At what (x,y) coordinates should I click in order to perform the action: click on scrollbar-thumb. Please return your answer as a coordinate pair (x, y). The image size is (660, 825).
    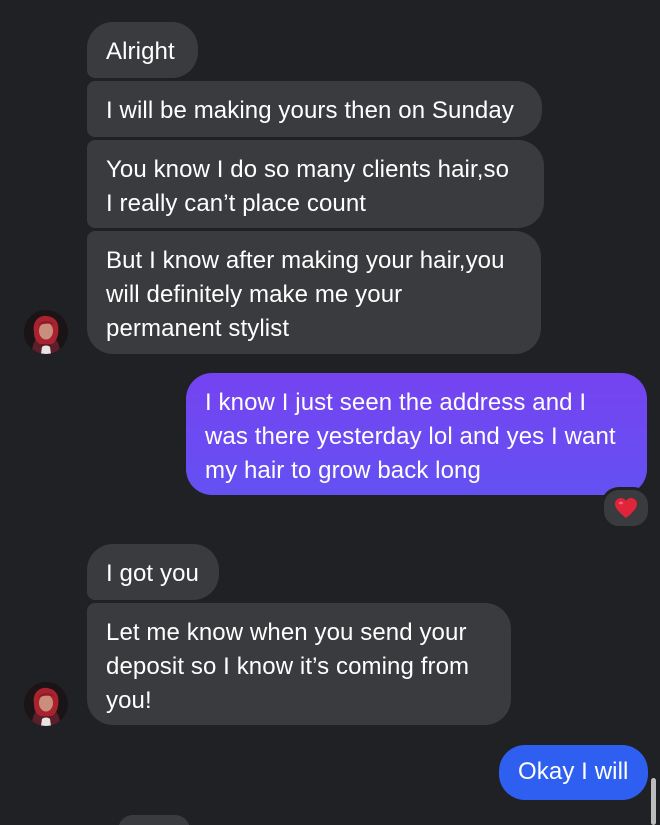
    Looking at the image, I should click on (653, 801).